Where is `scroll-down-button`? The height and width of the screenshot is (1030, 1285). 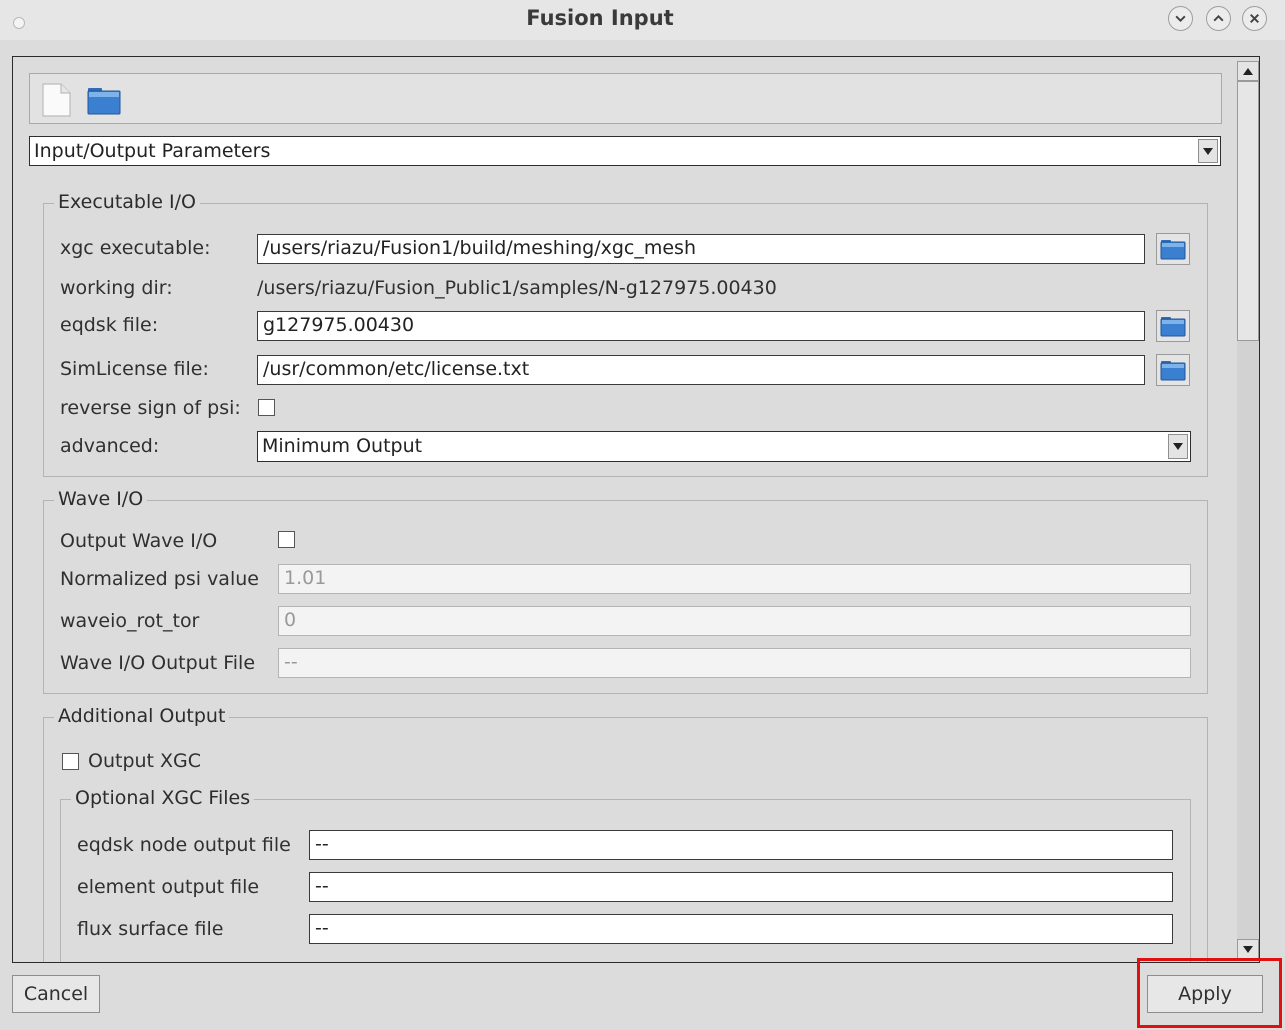
scroll-down-button is located at coordinates (1248, 949).